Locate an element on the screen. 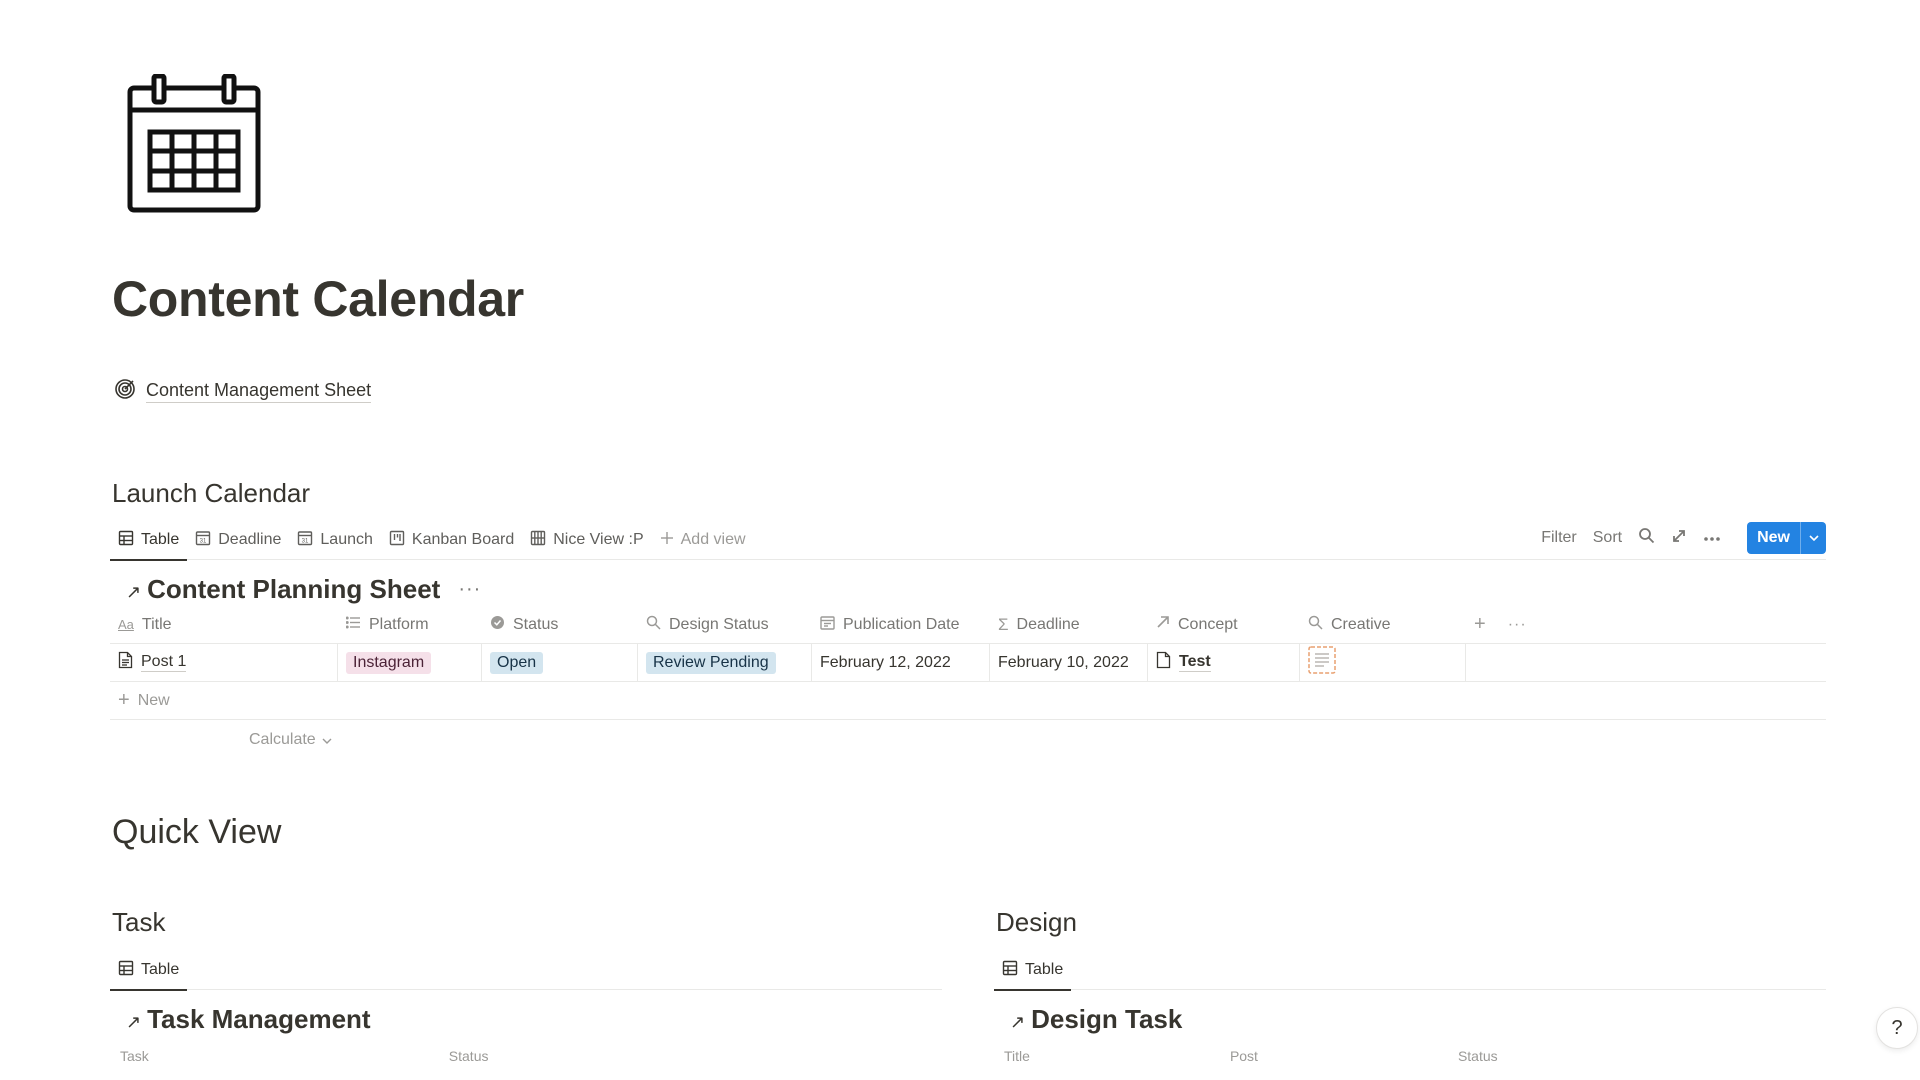 The width and height of the screenshot is (1920, 1080). design-task-title: ↗ Design Task is located at coordinates (1096, 1019).